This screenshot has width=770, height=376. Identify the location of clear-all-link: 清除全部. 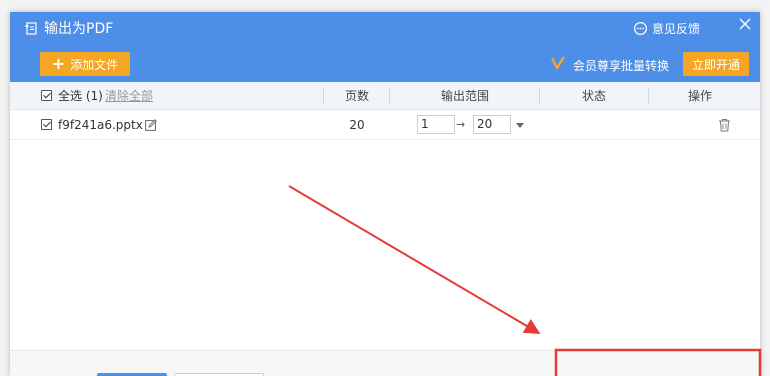
(129, 96).